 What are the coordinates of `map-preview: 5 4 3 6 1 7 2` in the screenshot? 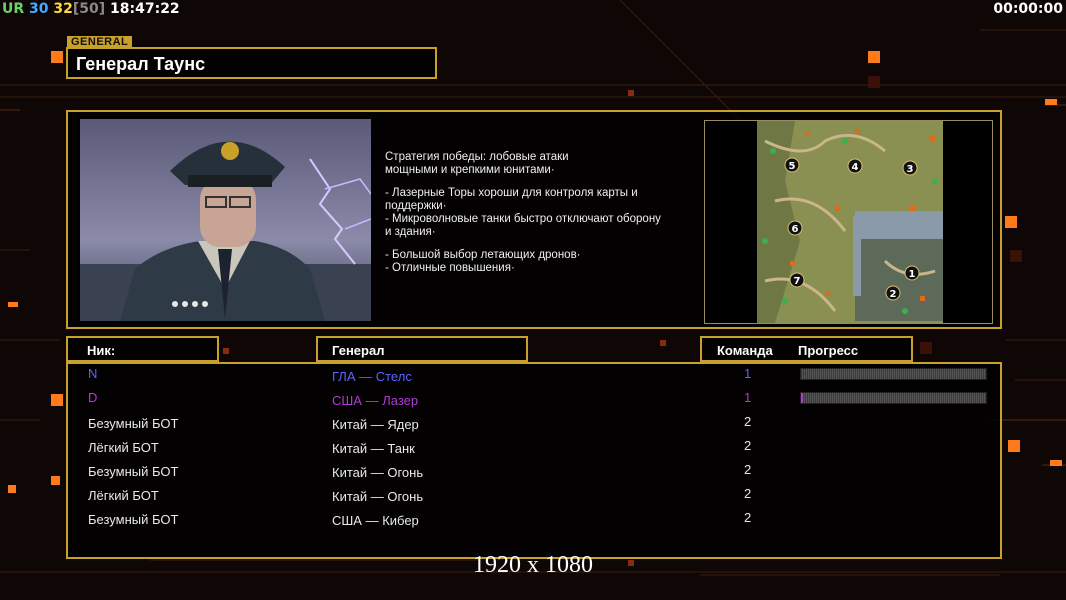 It's located at (848, 222).